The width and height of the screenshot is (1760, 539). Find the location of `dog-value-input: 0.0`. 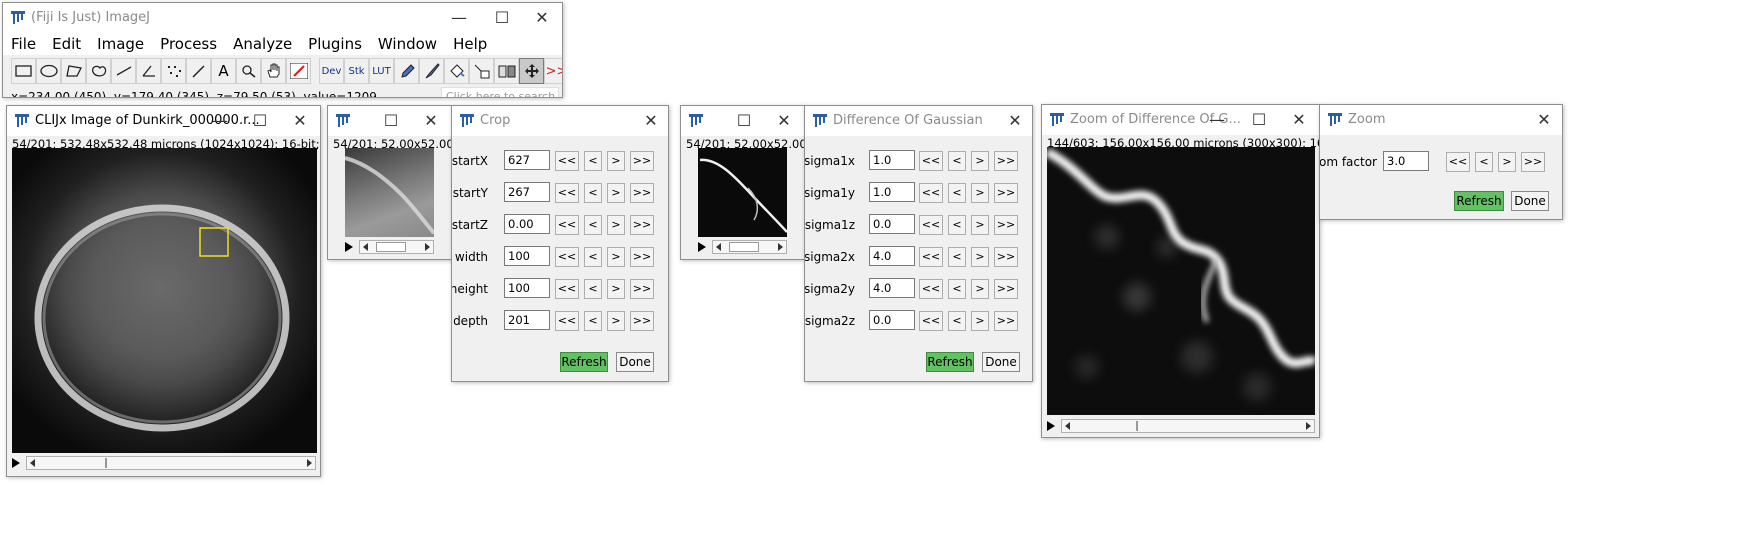

dog-value-input: 0.0 is located at coordinates (892, 224).